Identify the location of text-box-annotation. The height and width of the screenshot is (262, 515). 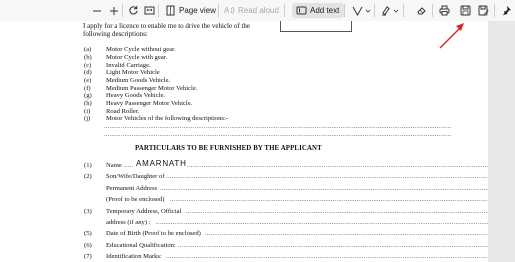
(316, 26).